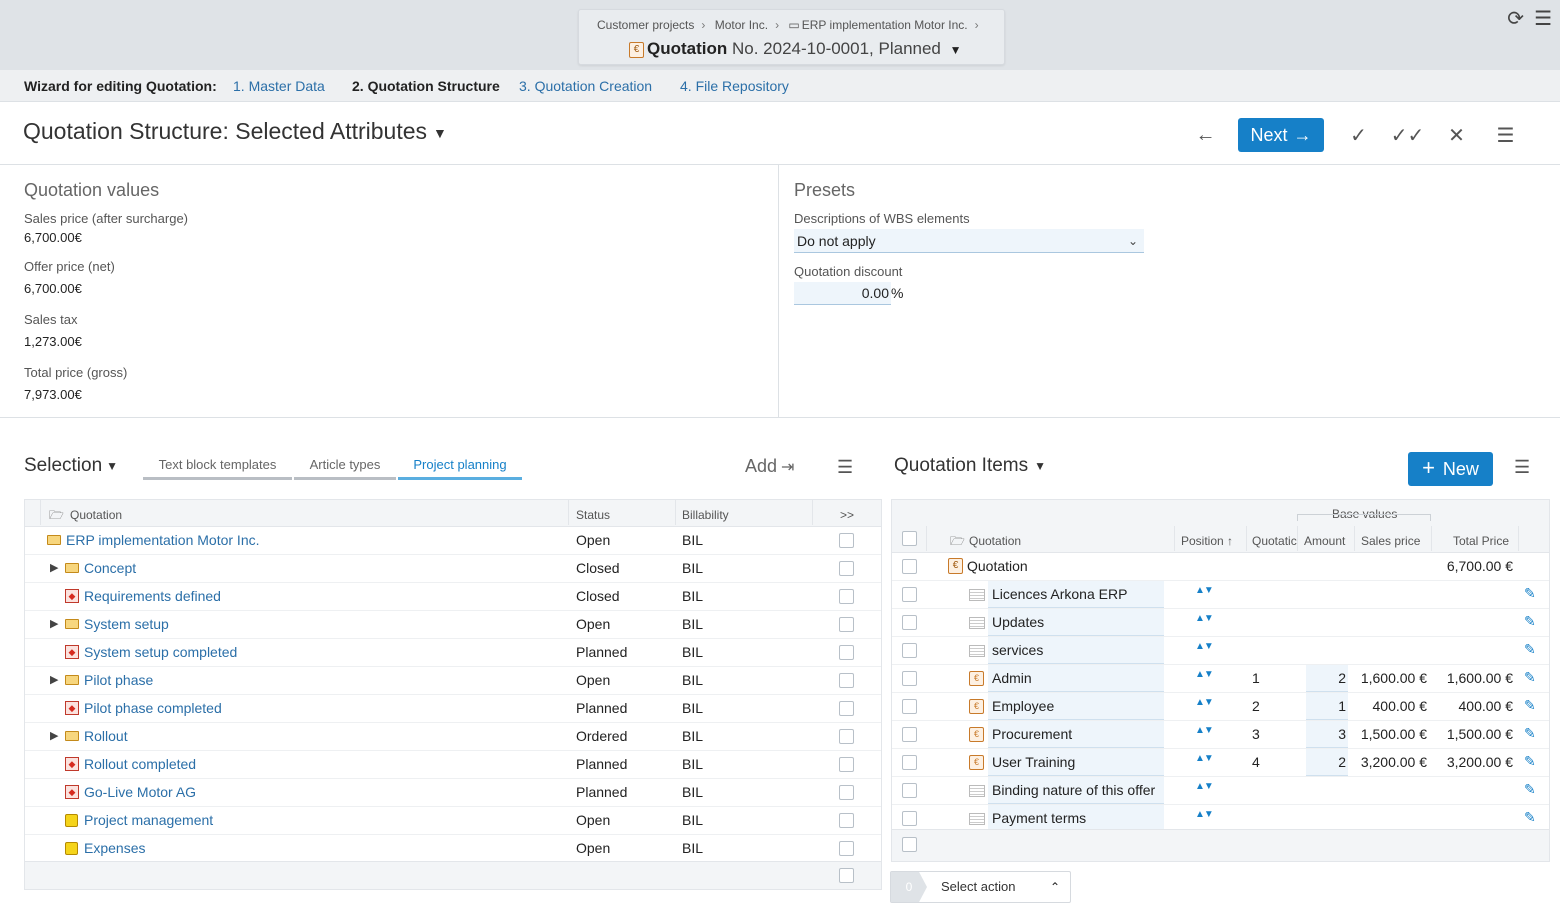 The width and height of the screenshot is (1560, 911). What do you see at coordinates (148, 820) in the screenshot?
I see `row-name: Project management` at bounding box center [148, 820].